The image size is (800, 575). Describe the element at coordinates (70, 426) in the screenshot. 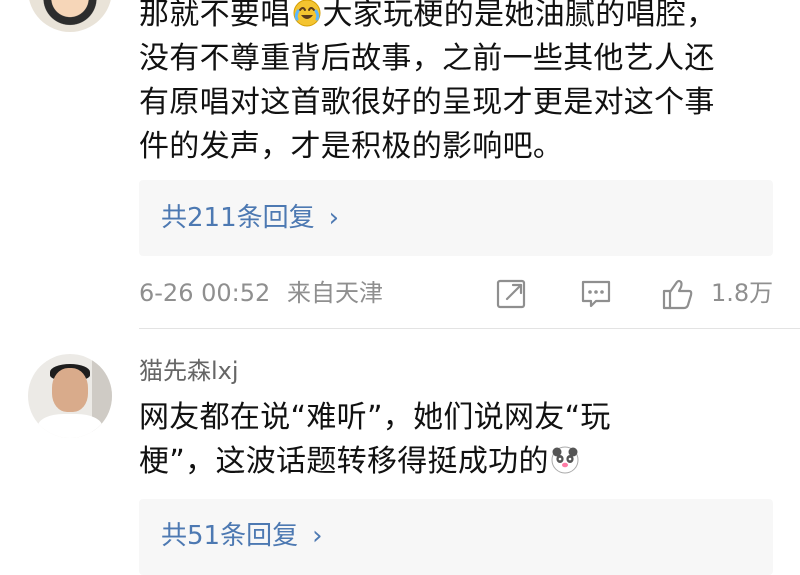

I see `avatar-shirt` at that location.